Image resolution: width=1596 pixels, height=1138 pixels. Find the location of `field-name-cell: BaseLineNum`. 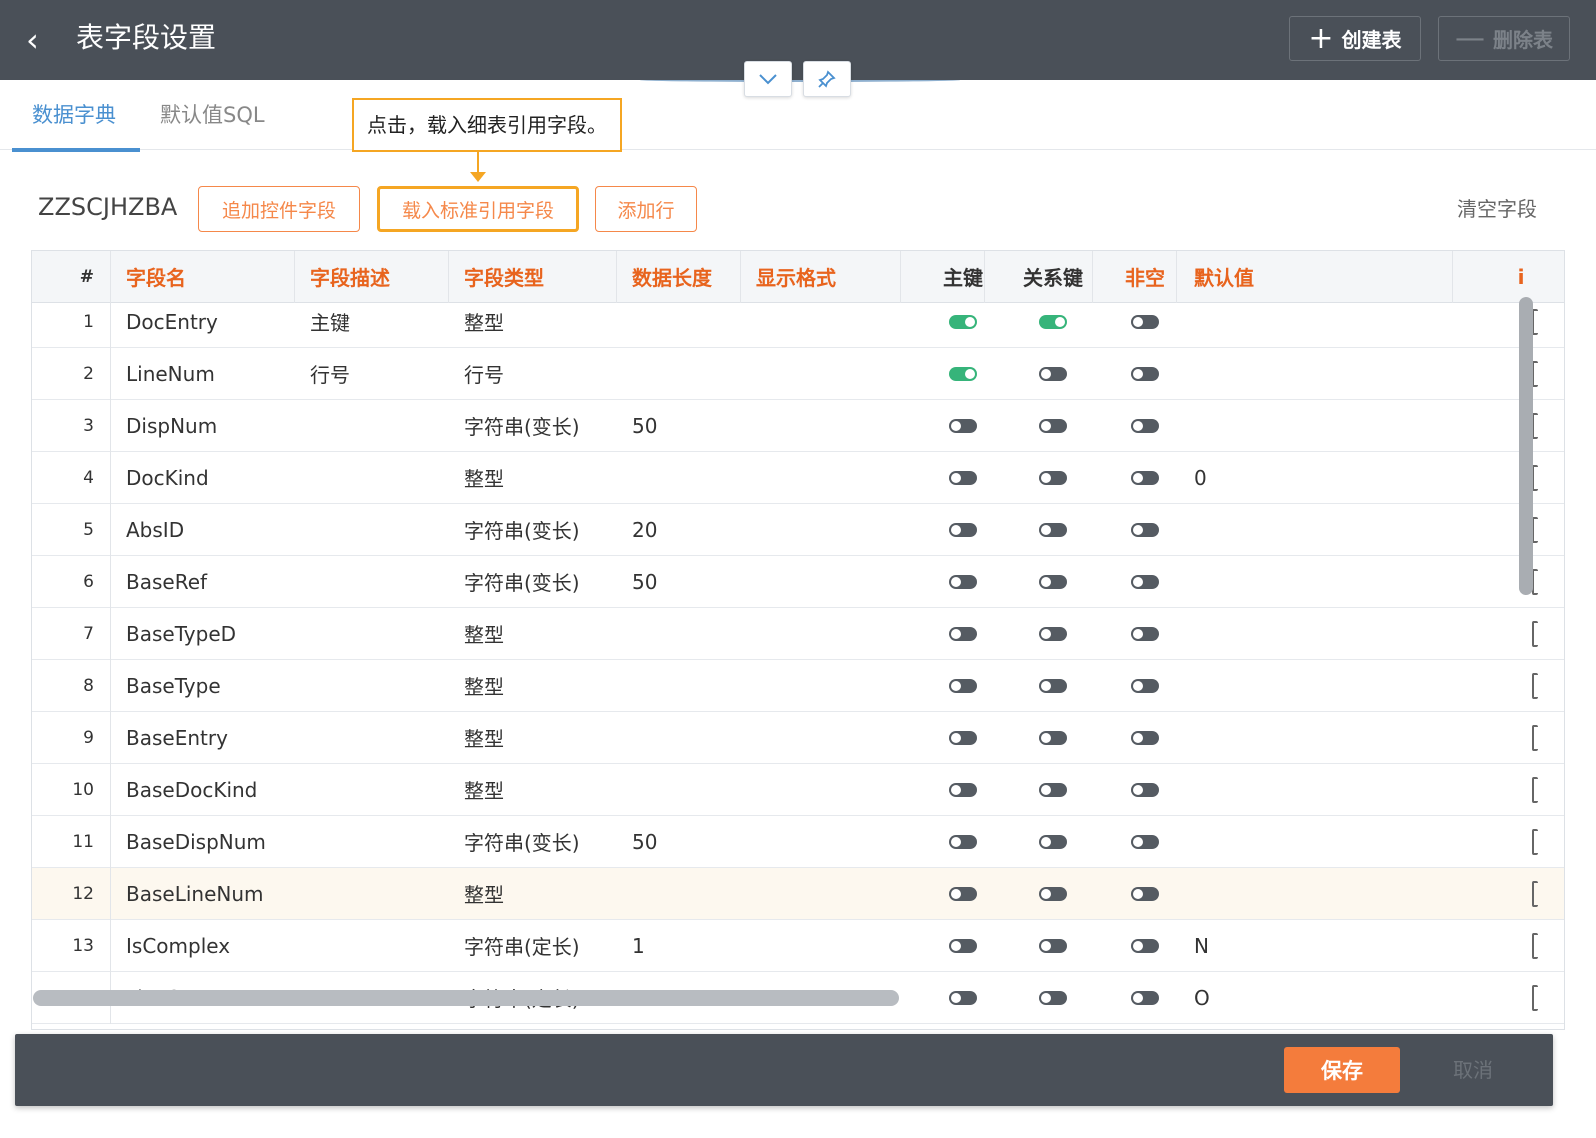

field-name-cell: BaseLineNum is located at coordinates (216, 893).